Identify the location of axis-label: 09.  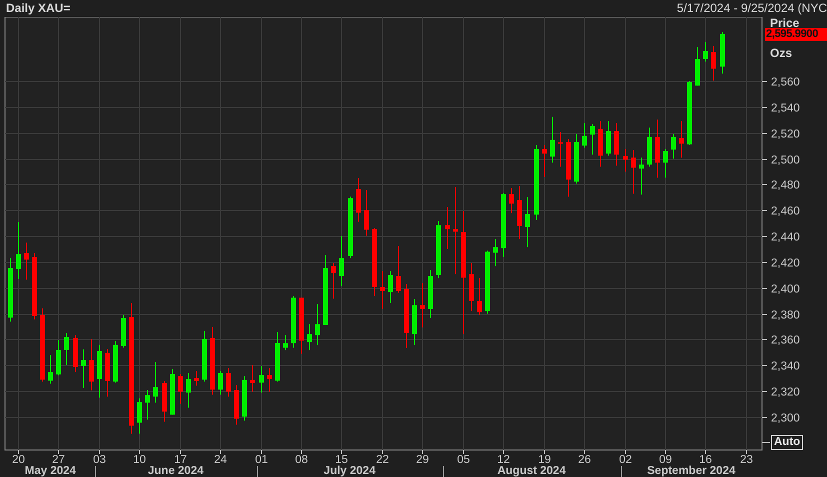
(665, 460).